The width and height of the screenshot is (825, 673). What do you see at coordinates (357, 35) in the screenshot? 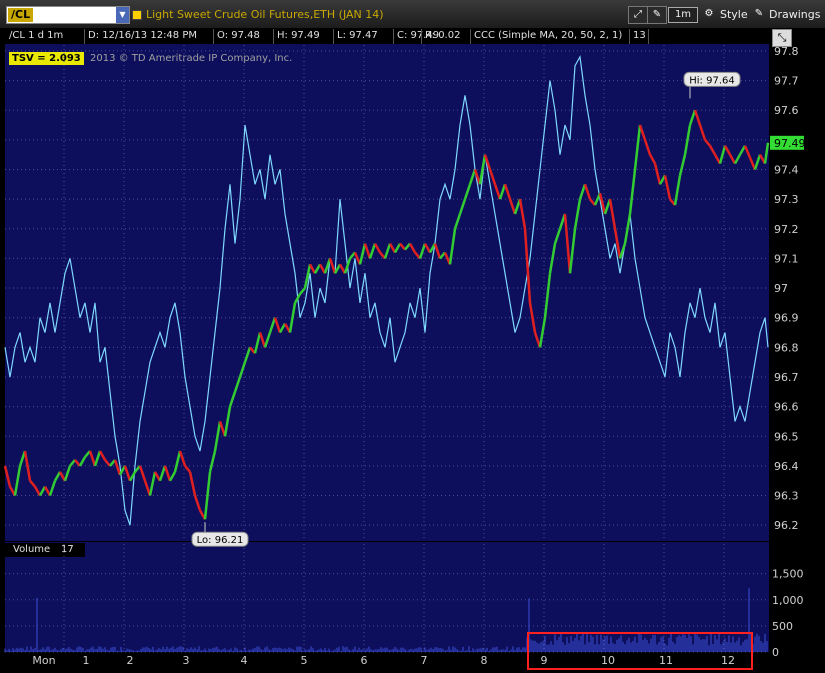
I see `low-value: L: 97.47` at bounding box center [357, 35].